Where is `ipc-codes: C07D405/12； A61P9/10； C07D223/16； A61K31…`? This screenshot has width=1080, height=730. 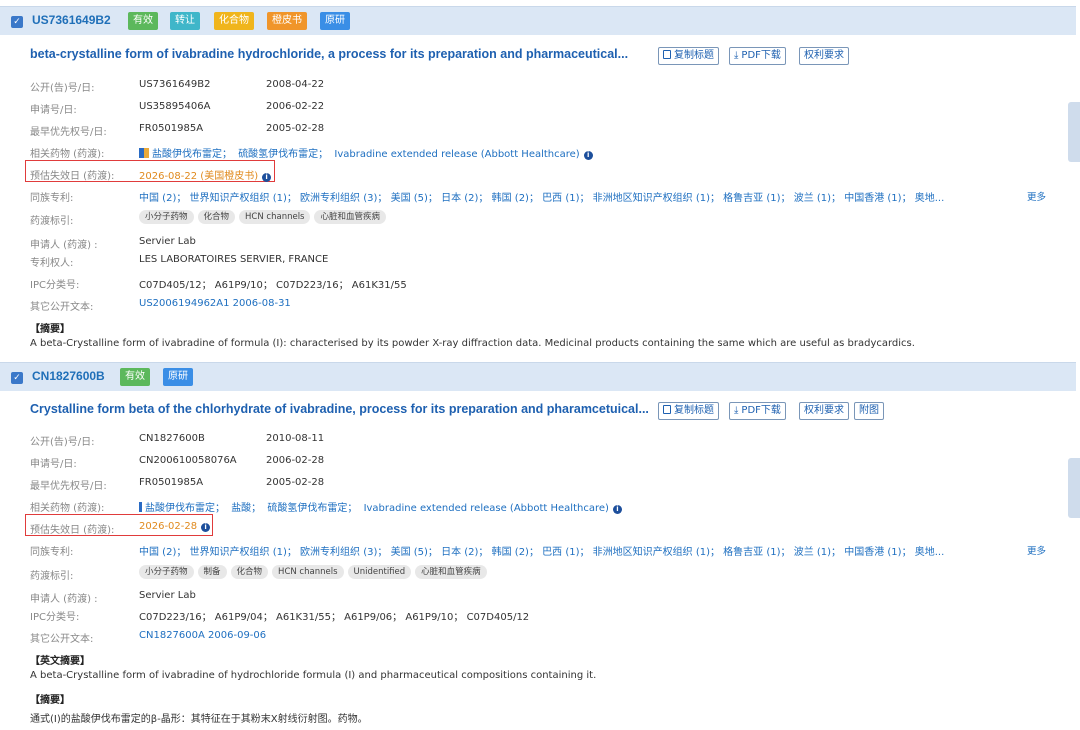 ipc-codes: C07D405/12； A61P9/10； C07D223/16； A61K31… is located at coordinates (273, 285).